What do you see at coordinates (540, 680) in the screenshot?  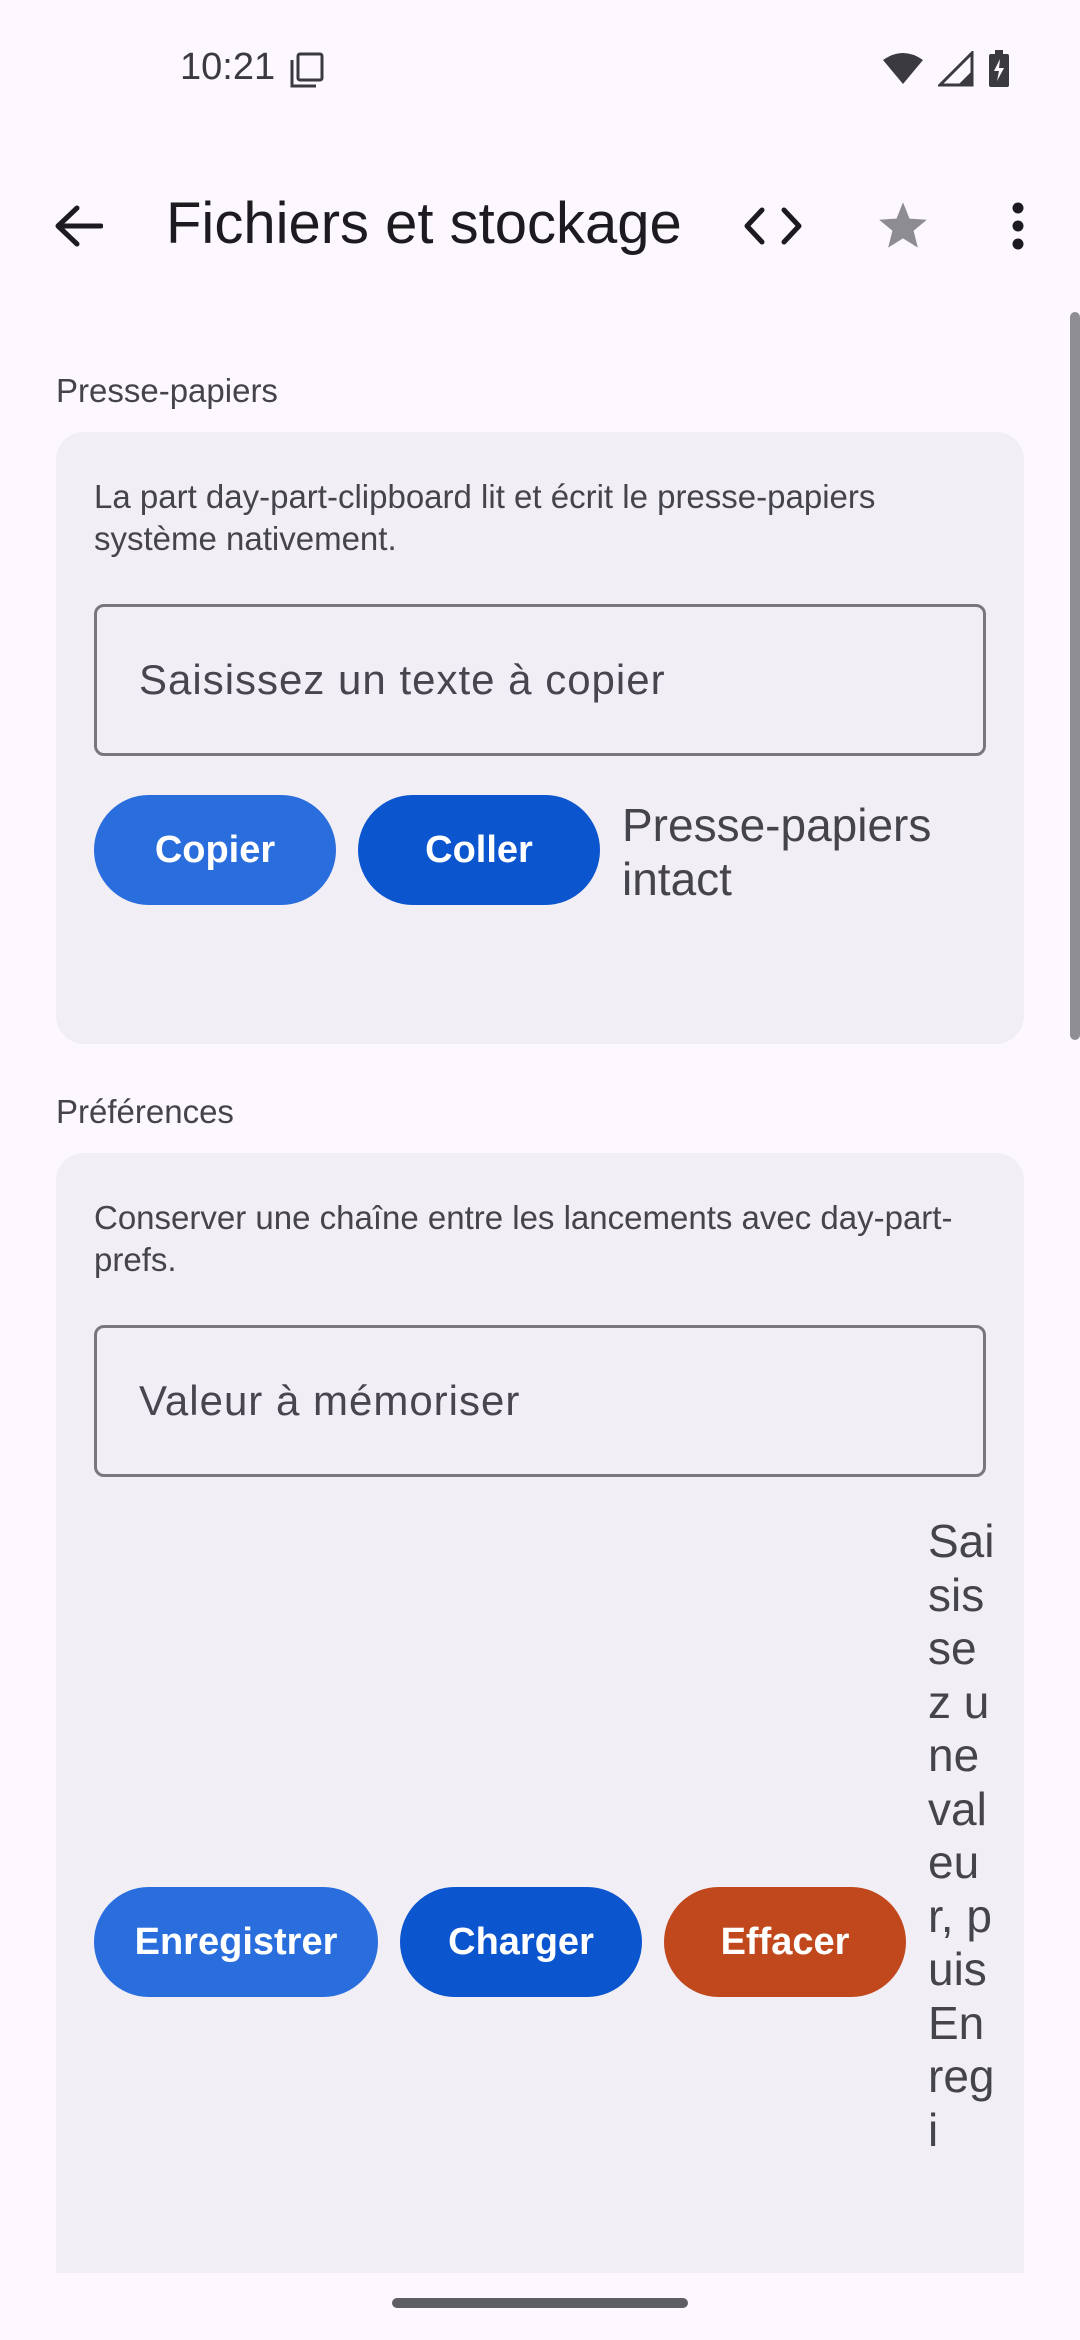 I see `clipboard-text-input` at bounding box center [540, 680].